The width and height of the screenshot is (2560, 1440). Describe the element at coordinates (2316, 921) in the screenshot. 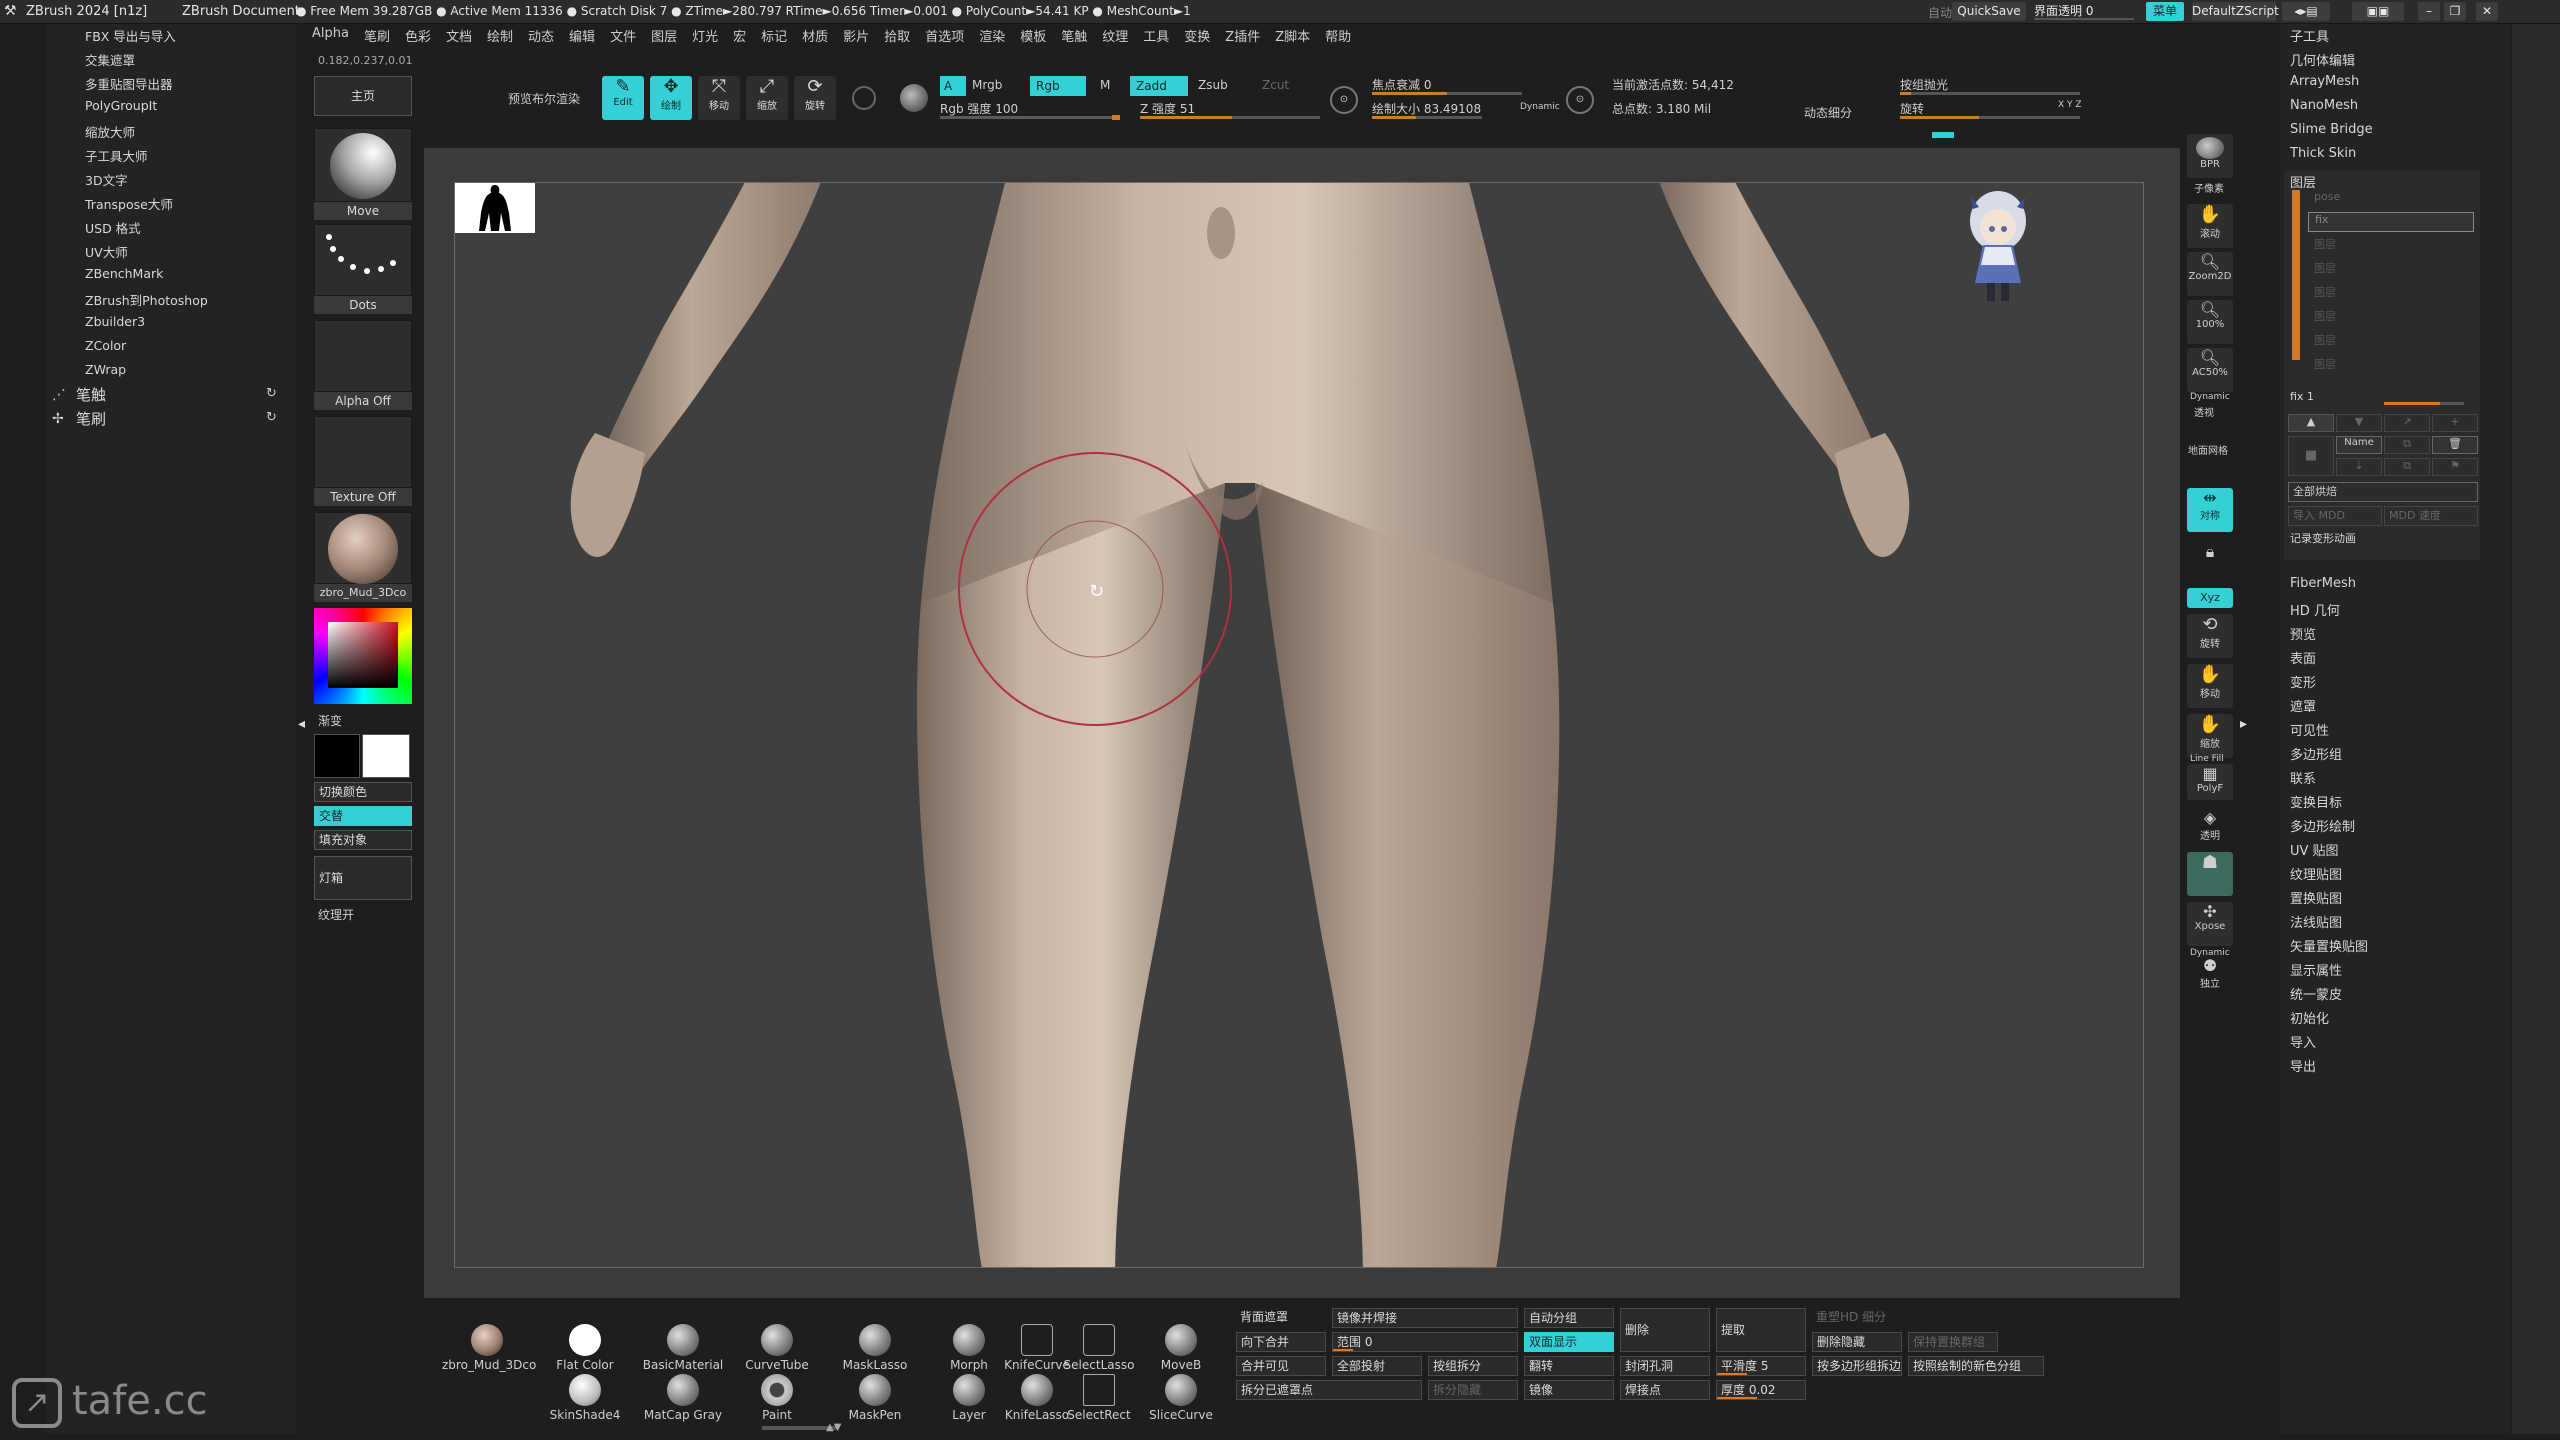

I see `normal-map-section: 法线贴图` at that location.